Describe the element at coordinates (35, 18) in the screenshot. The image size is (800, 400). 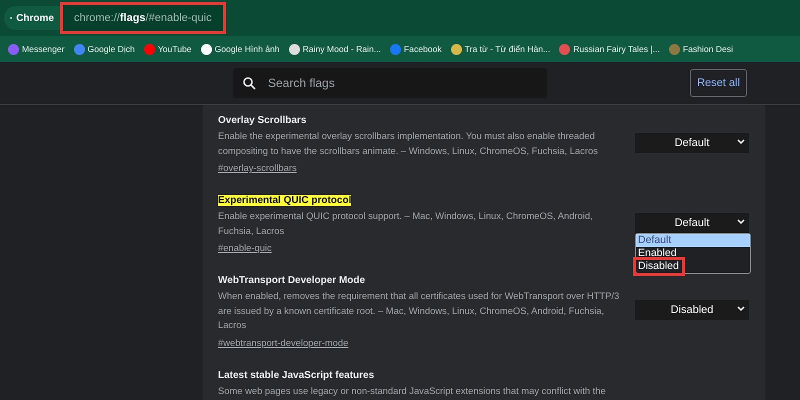
I see `chrome-label: Chrome` at that location.